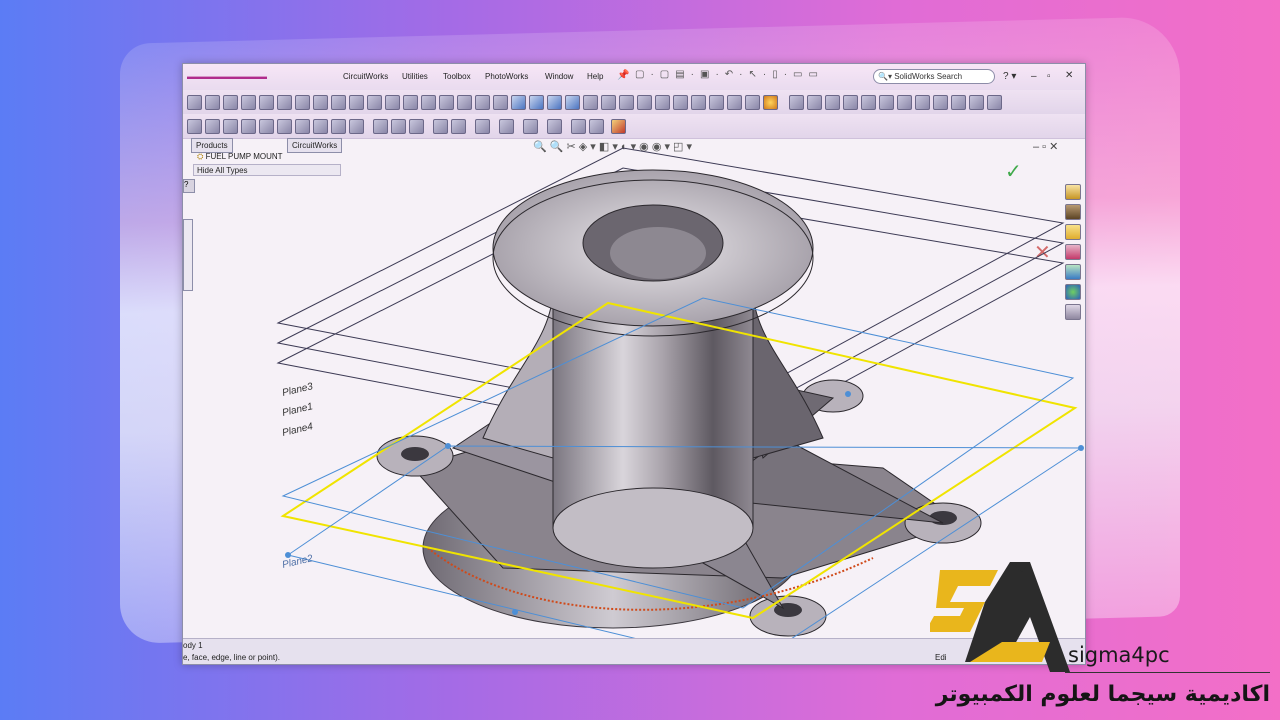  Describe the element at coordinates (1073, 192) in the screenshot. I see `task-pane-resources-icon` at that location.